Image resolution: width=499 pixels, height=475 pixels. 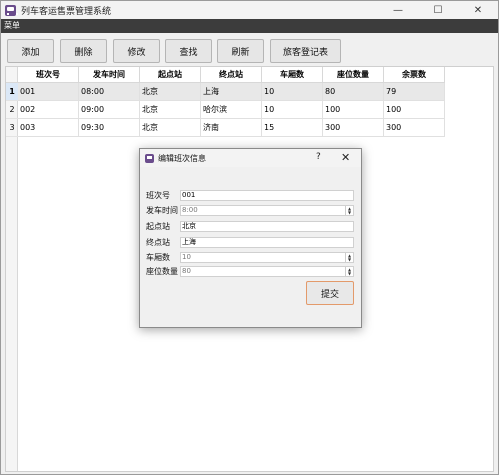 What do you see at coordinates (109, 92) in the screenshot?
I see `table-cell: 08:00` at bounding box center [109, 92].